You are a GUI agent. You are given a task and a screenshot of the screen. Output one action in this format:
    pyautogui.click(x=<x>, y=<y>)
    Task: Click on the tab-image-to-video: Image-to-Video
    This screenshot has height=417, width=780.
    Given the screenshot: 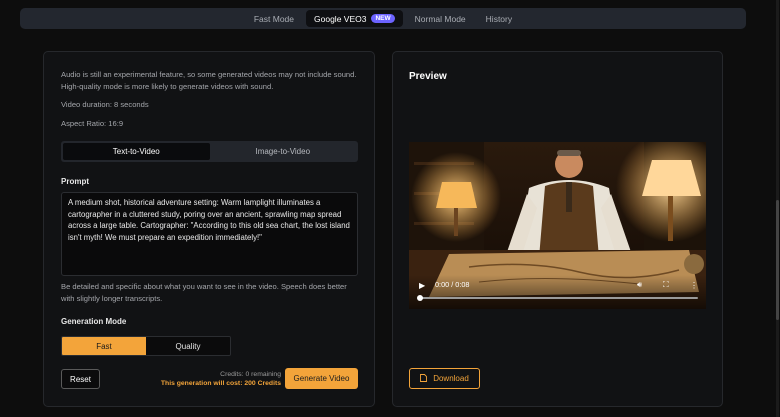 What is the action you would take?
    pyautogui.click(x=283, y=151)
    